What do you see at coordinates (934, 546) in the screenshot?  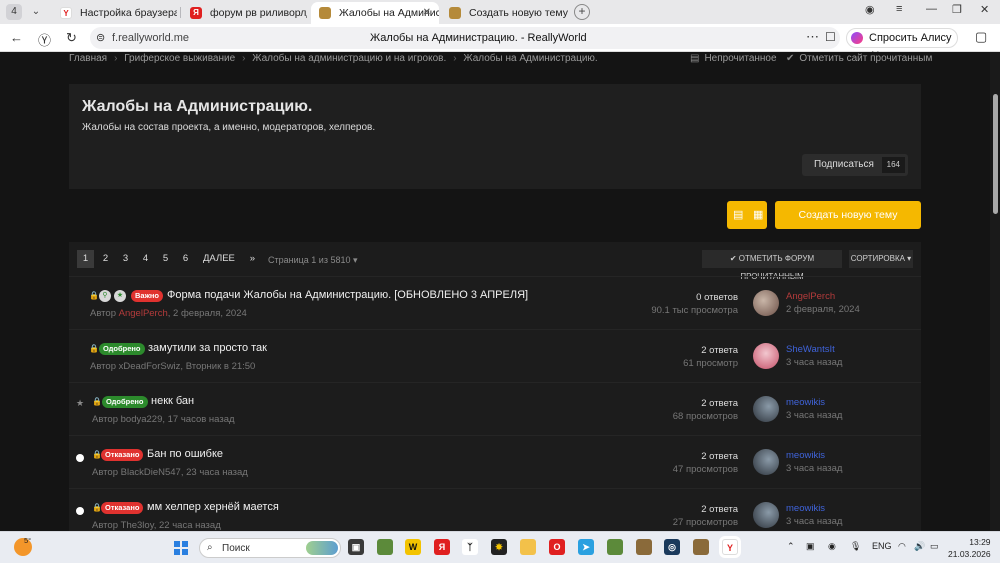 I see `battery-icon: ▭` at bounding box center [934, 546].